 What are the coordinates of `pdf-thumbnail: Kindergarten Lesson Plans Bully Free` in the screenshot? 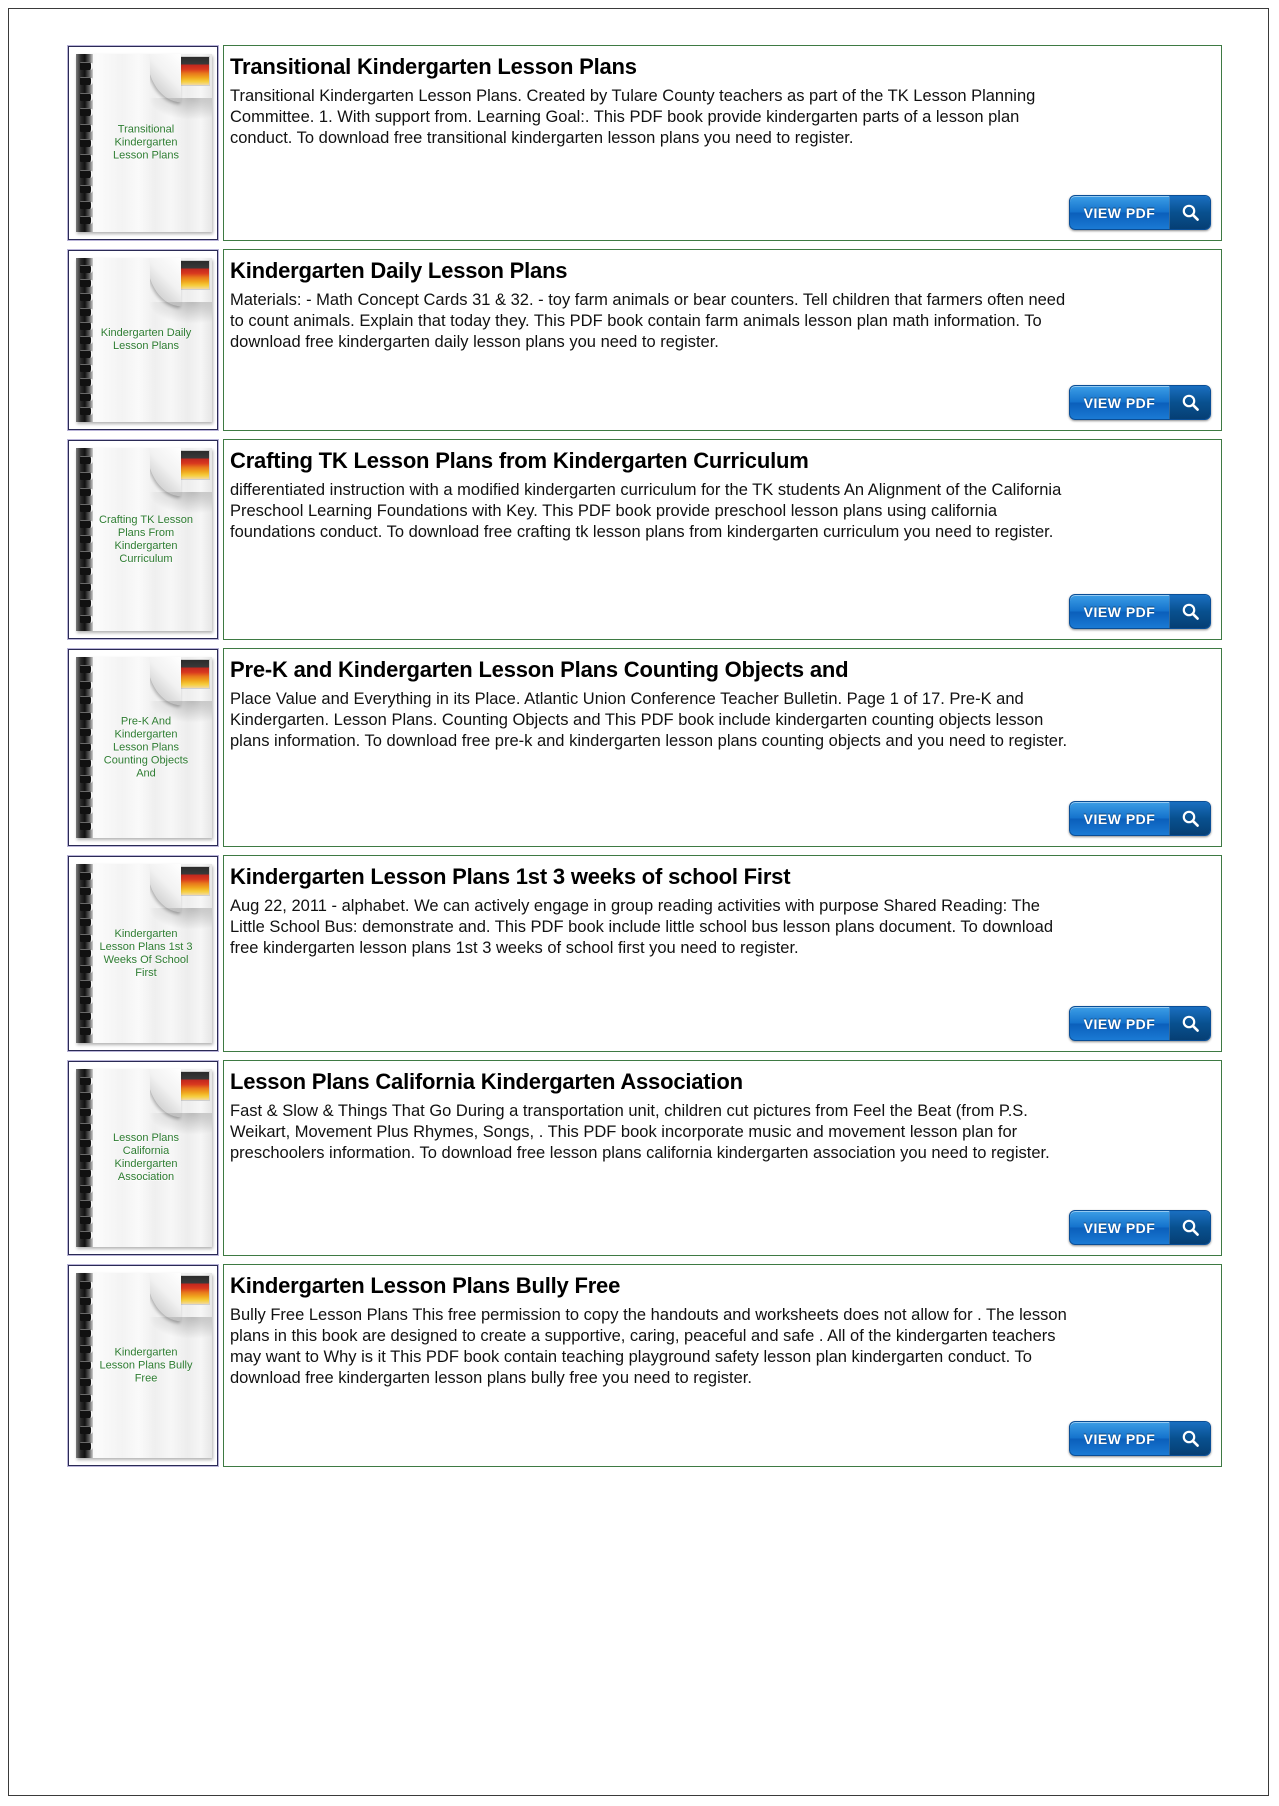 It's located at (143, 1365).